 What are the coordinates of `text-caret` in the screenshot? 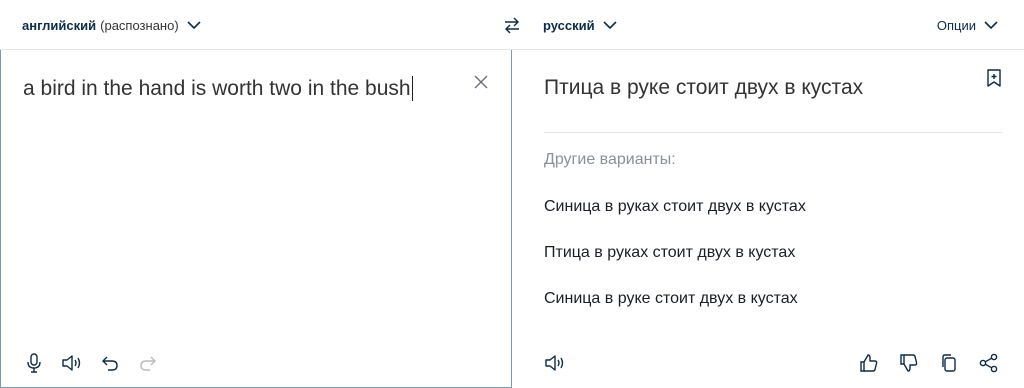 It's located at (412, 88).